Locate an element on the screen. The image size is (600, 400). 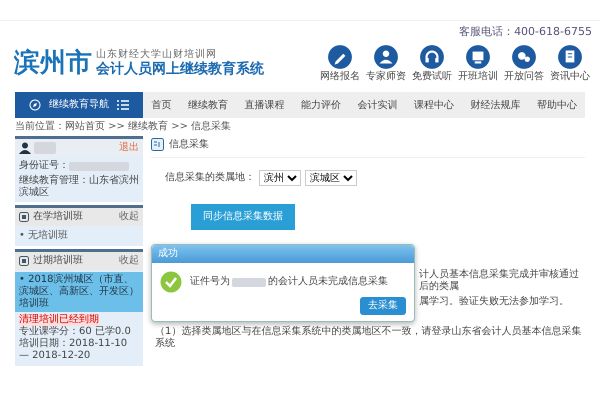
screen-icon is located at coordinates (478, 57).